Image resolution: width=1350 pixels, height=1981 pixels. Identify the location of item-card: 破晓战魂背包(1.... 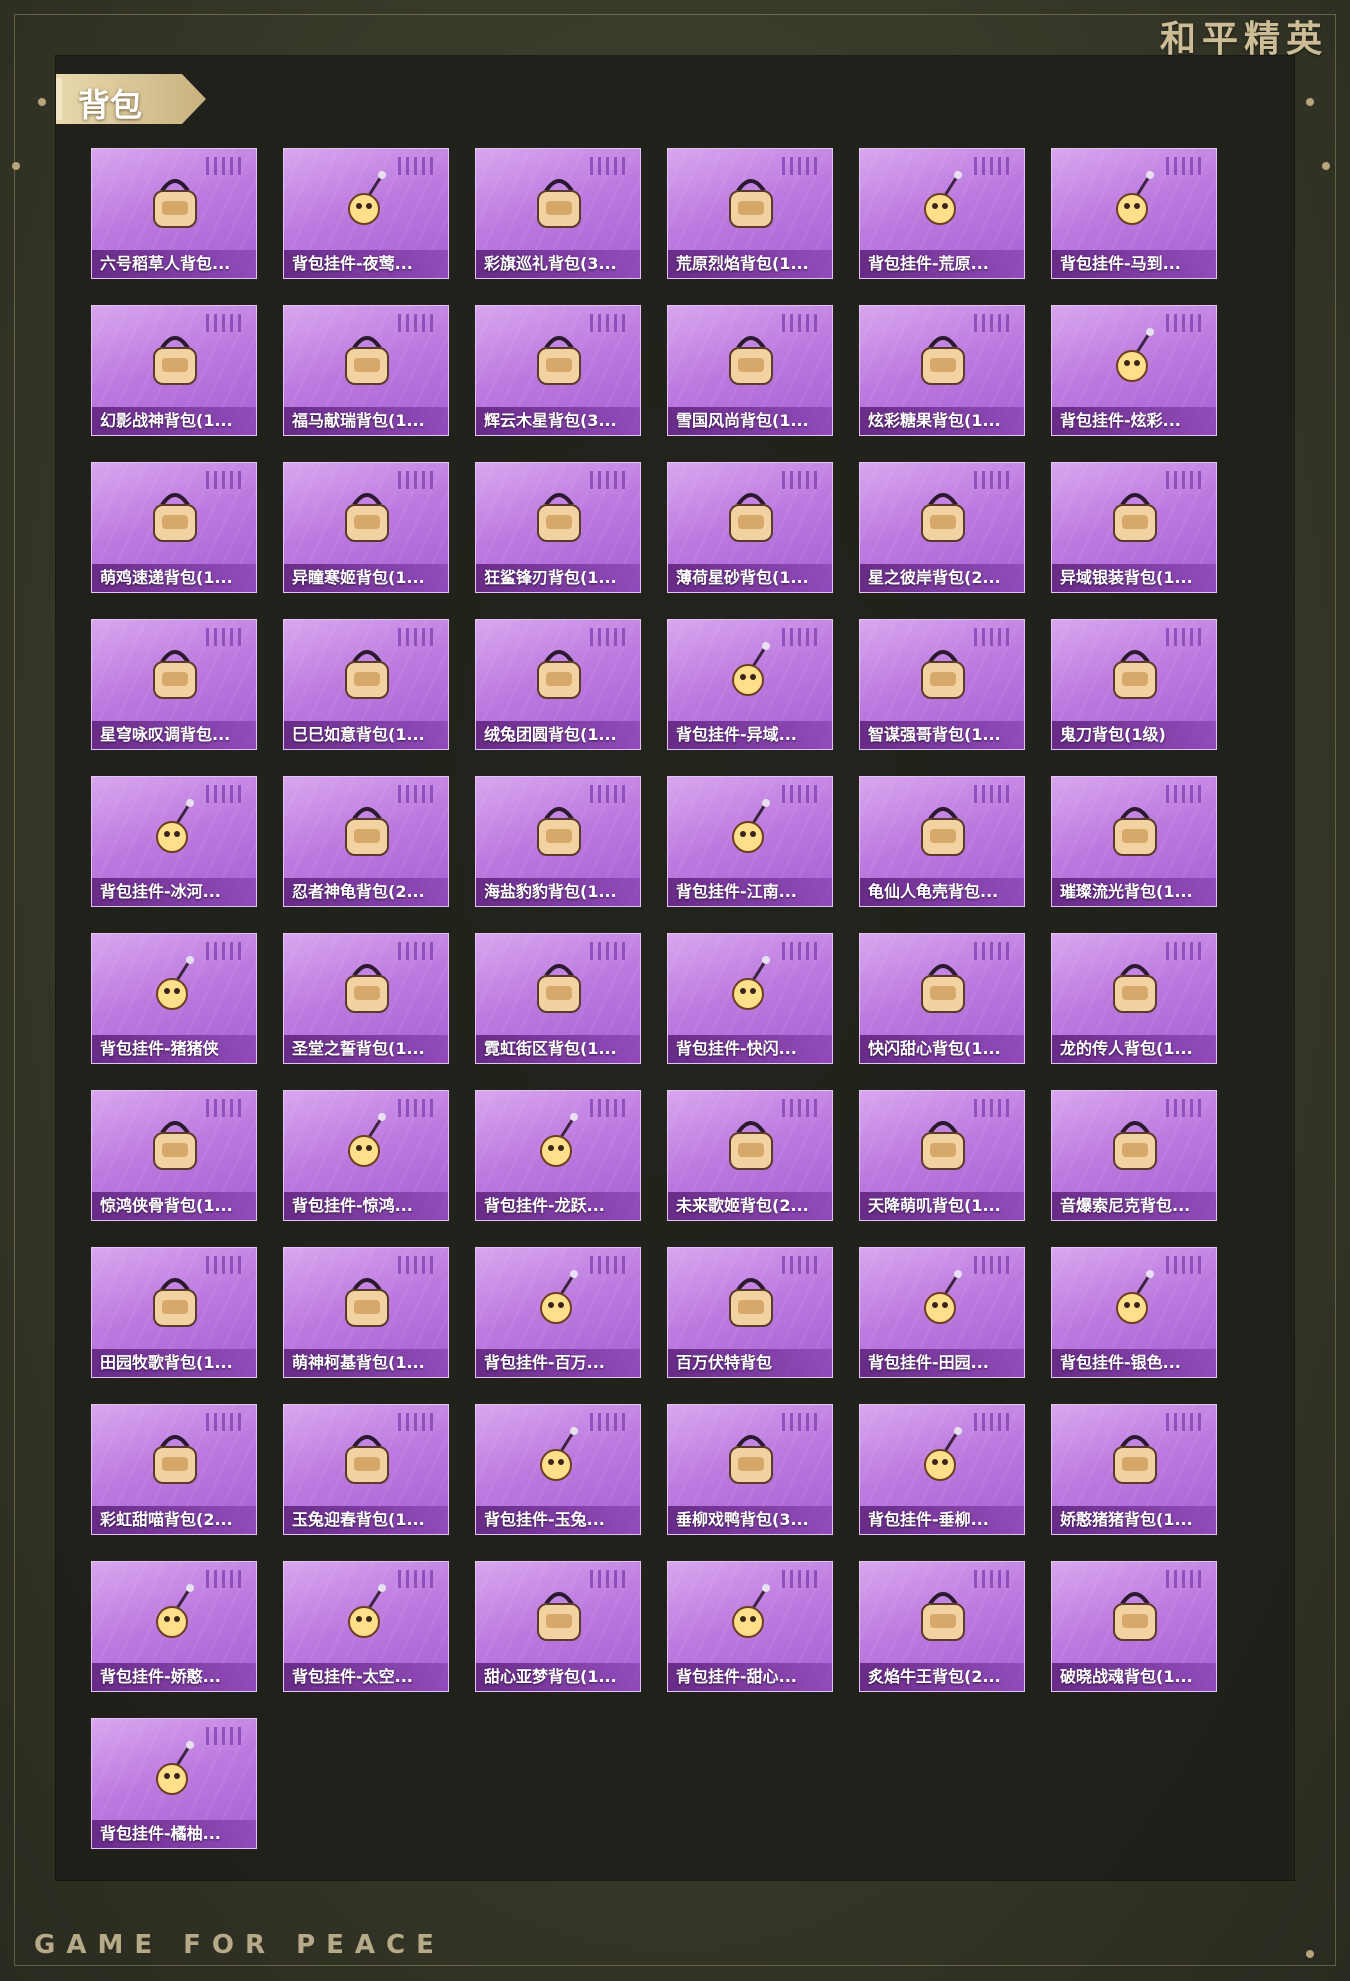
(1134, 1626).